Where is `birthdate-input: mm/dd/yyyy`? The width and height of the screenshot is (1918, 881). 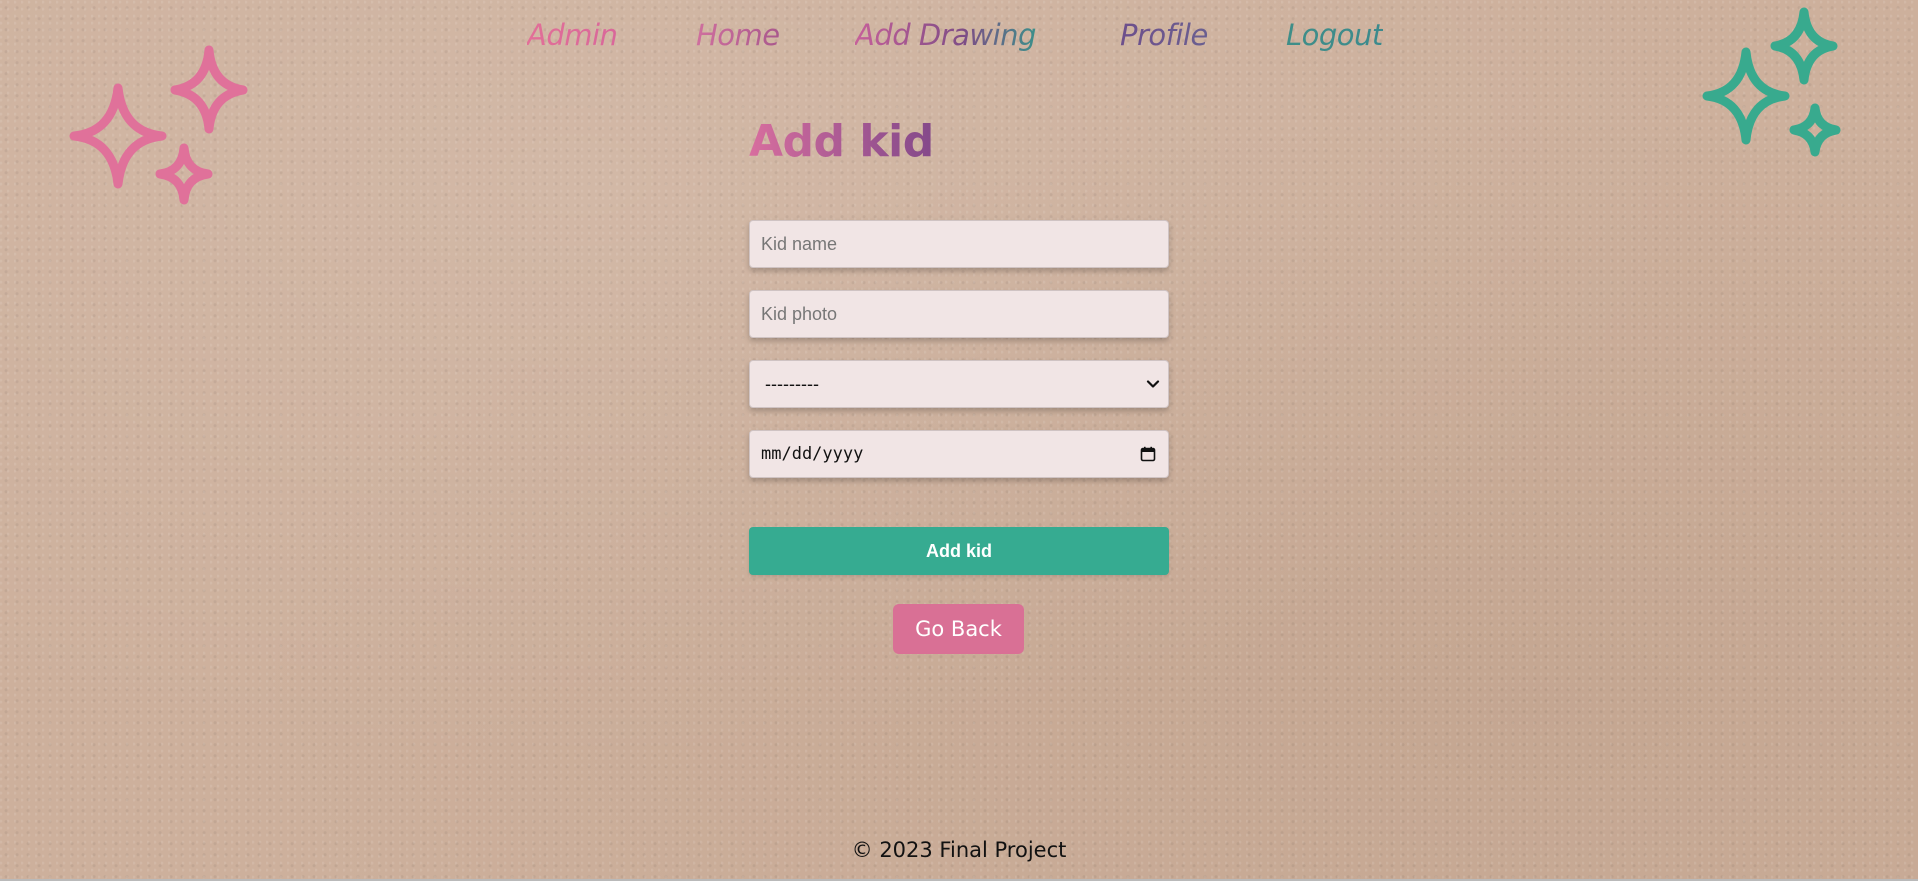
birthdate-input: mm/dd/yyyy is located at coordinates (959, 454).